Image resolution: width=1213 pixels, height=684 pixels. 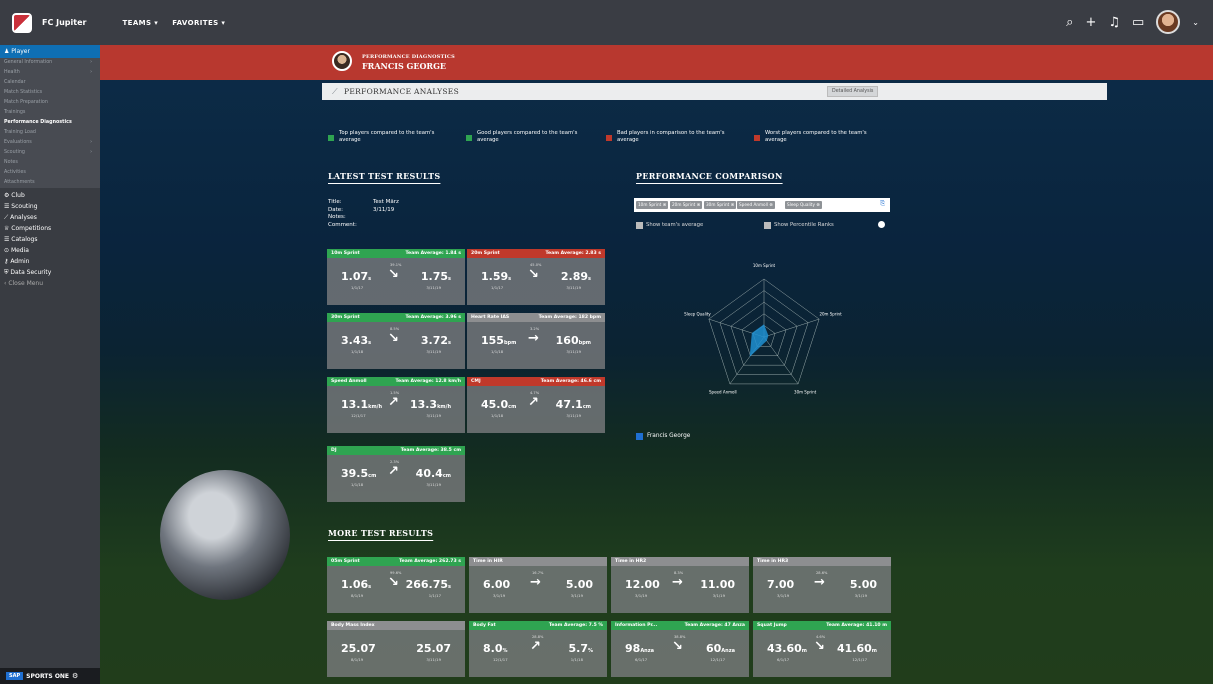 I want to click on plus-icon: +, so click(x=1090, y=22).